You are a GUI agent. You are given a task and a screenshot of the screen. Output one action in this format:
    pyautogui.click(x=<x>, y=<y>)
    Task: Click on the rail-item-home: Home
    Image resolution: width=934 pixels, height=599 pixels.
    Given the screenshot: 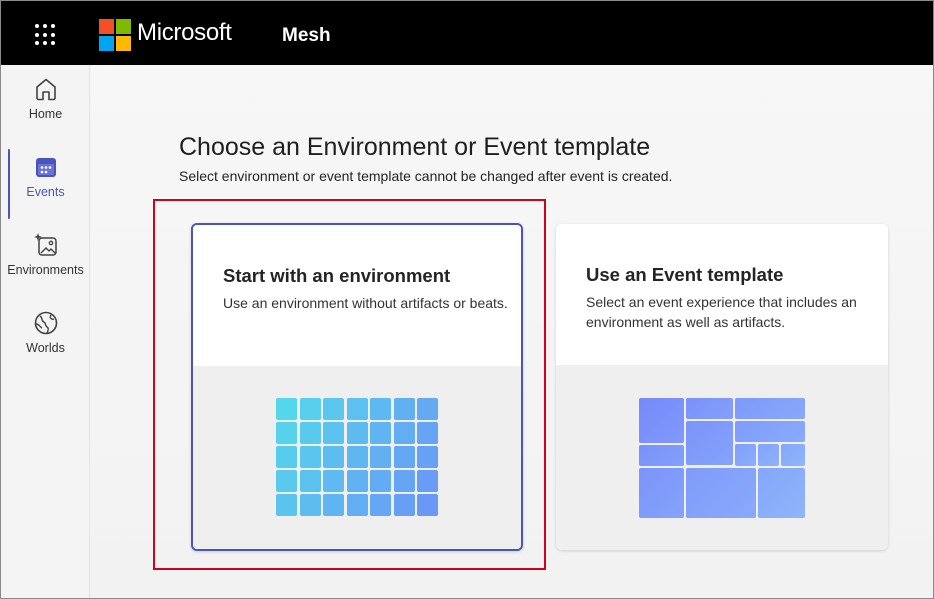 What is the action you would take?
    pyautogui.click(x=45, y=111)
    